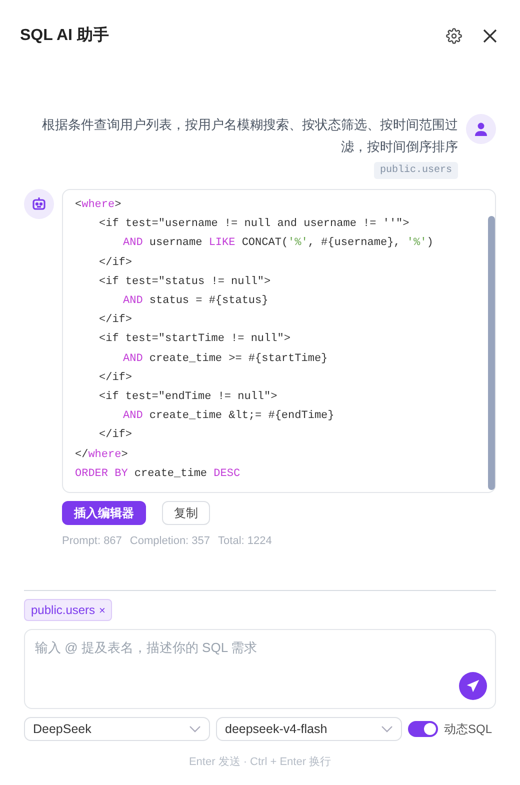 The width and height of the screenshot is (520, 785). Describe the element at coordinates (454, 36) in the screenshot. I see `settings-button` at that location.